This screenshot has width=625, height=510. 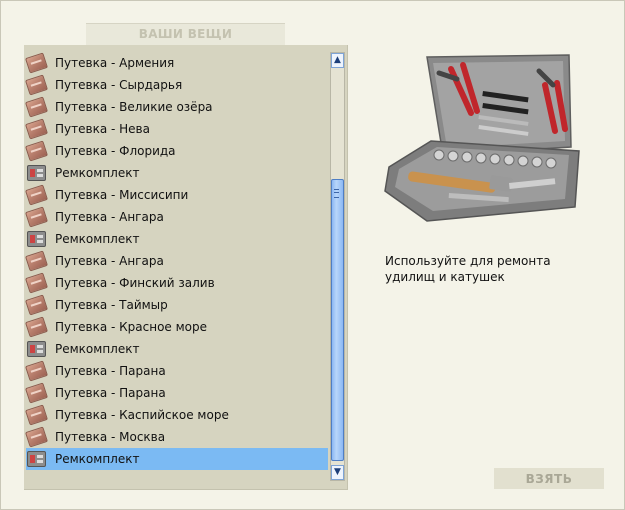 What do you see at coordinates (337, 472) in the screenshot?
I see `scroll-down-button: ▼` at bounding box center [337, 472].